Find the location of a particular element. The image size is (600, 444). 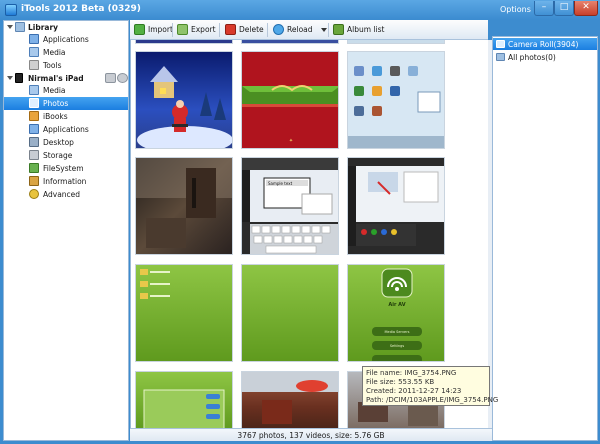

toolbar: Import Export Delete Reload Album list is located at coordinates (309, 30).